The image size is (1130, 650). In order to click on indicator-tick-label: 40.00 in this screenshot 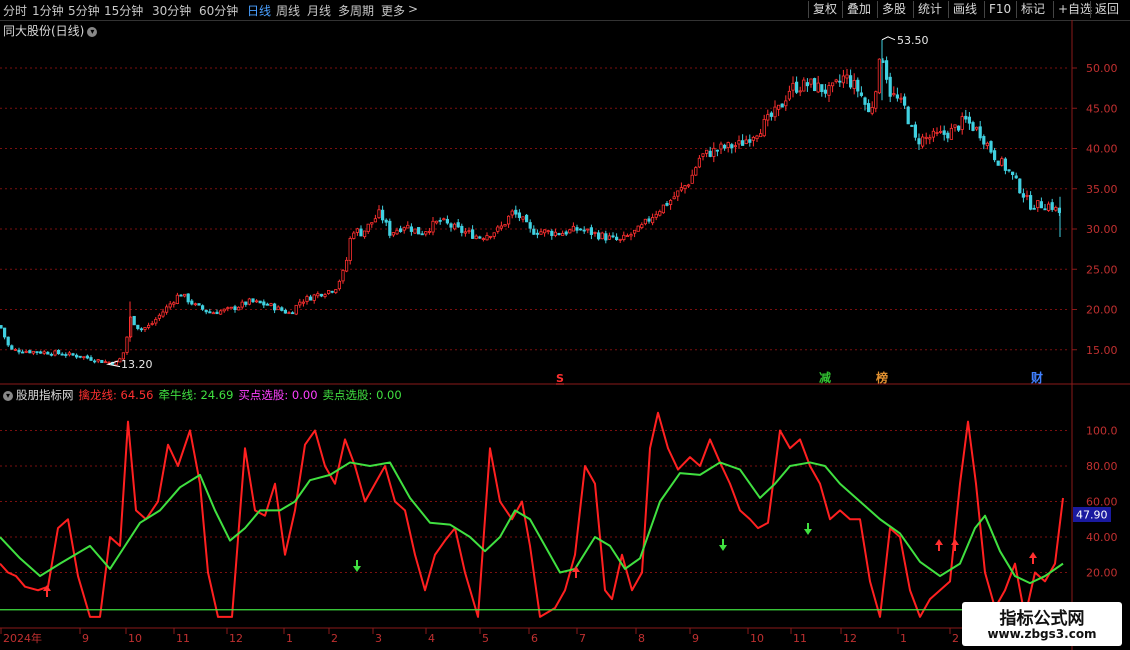, I will do `click(1102, 537)`.